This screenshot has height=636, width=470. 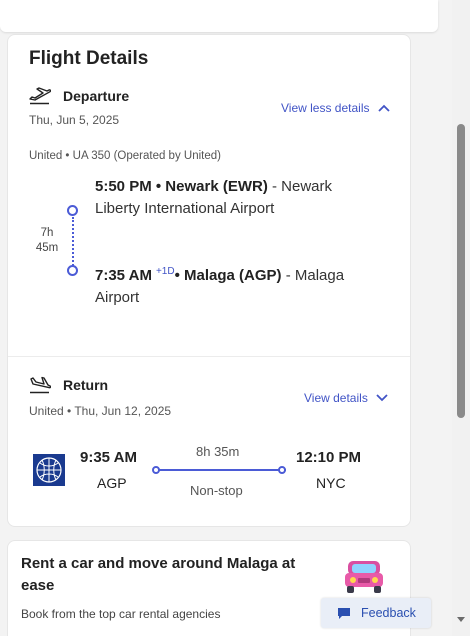 I want to click on top-strip, so click(x=219, y=16).